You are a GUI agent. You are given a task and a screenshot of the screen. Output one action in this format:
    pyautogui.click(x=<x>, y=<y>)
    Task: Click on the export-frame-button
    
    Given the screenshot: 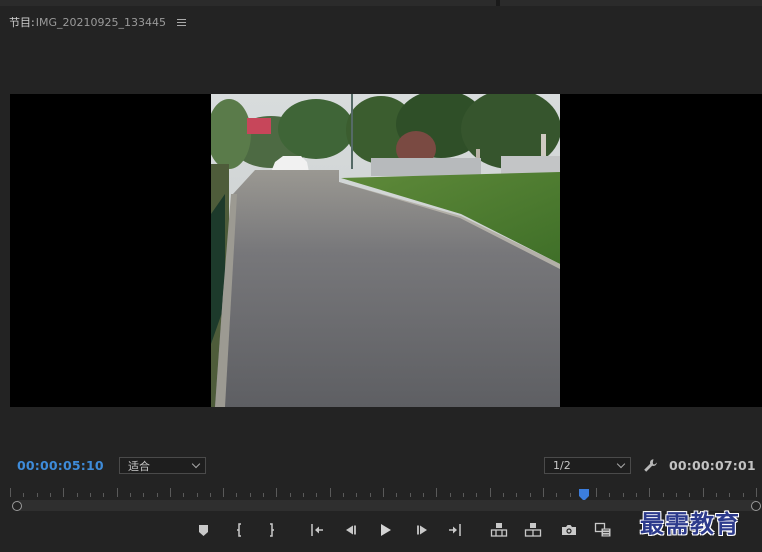 What is the action you would take?
    pyautogui.click(x=569, y=530)
    